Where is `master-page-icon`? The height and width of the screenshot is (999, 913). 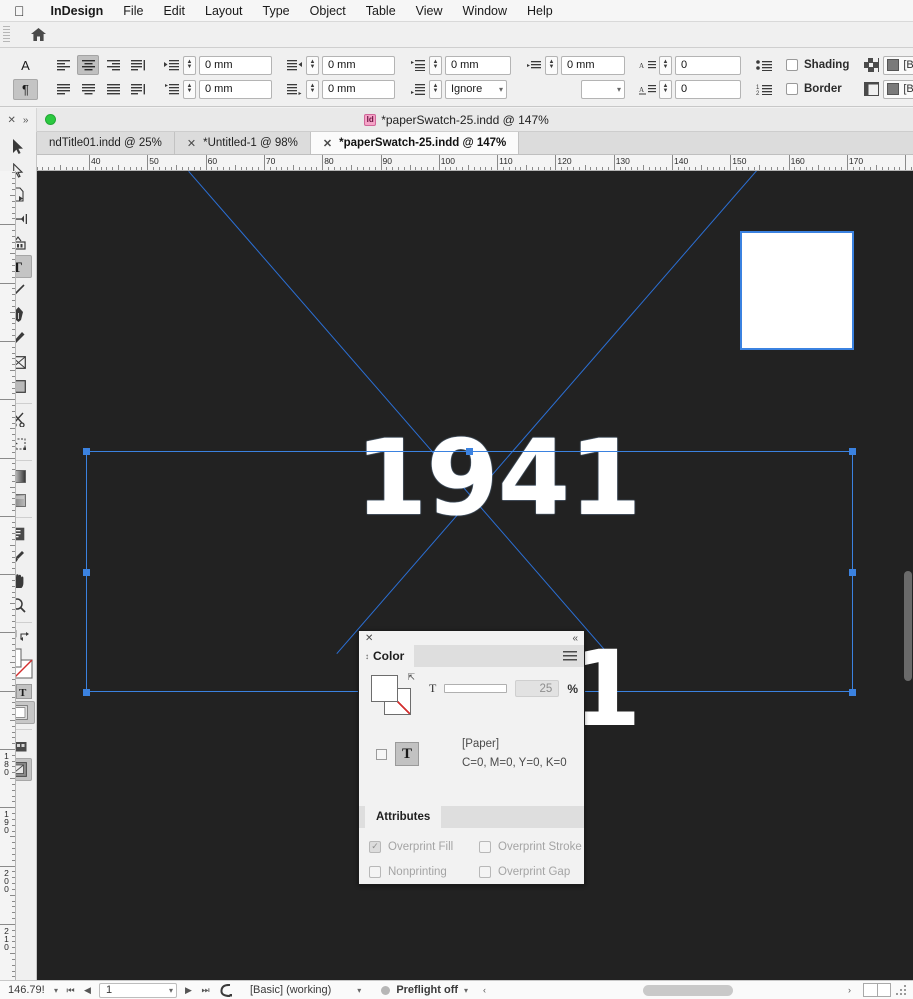 master-page-icon is located at coordinates (226, 990).